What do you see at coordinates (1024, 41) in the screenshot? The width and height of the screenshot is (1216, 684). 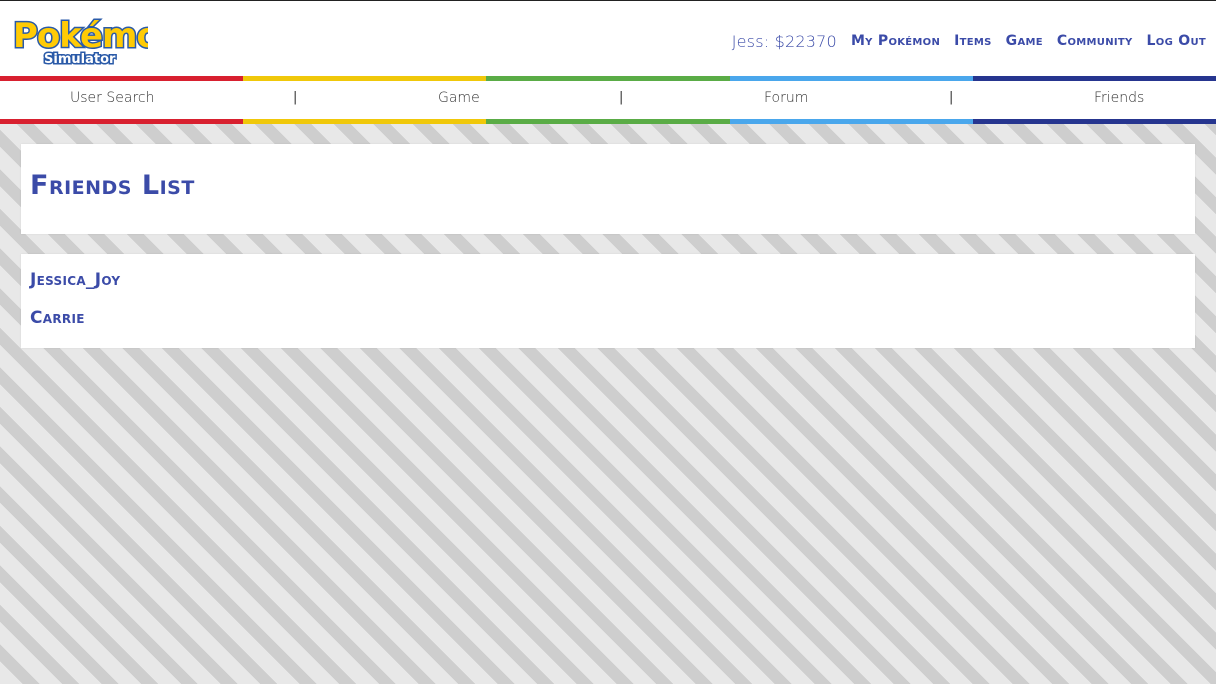 I see `nav-game-link: Game` at bounding box center [1024, 41].